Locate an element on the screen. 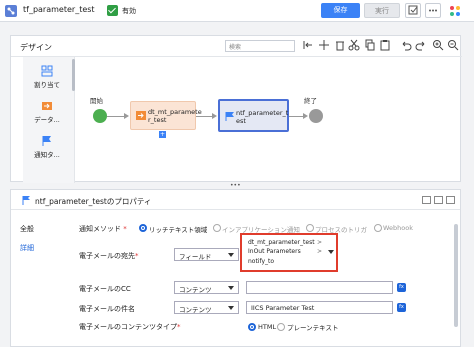 The height and width of the screenshot is (347, 474). more-button is located at coordinates (433, 10).